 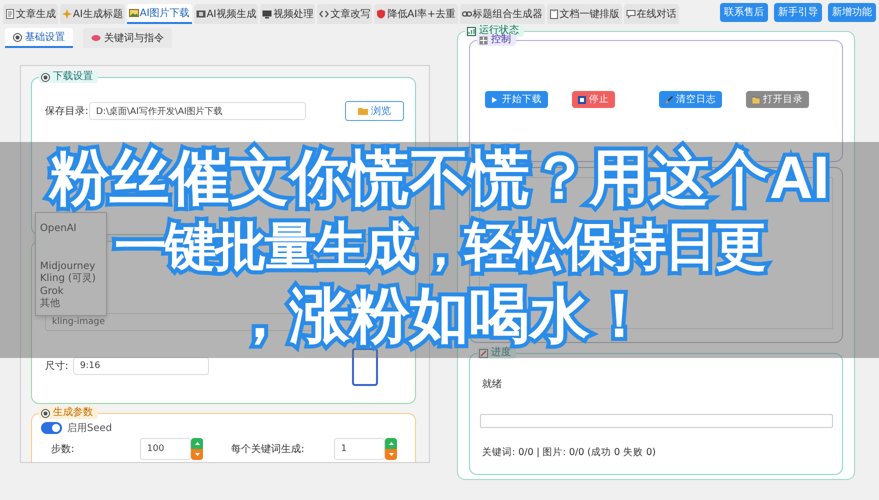 I want to click on field-label: 步数:, so click(x=63, y=449).